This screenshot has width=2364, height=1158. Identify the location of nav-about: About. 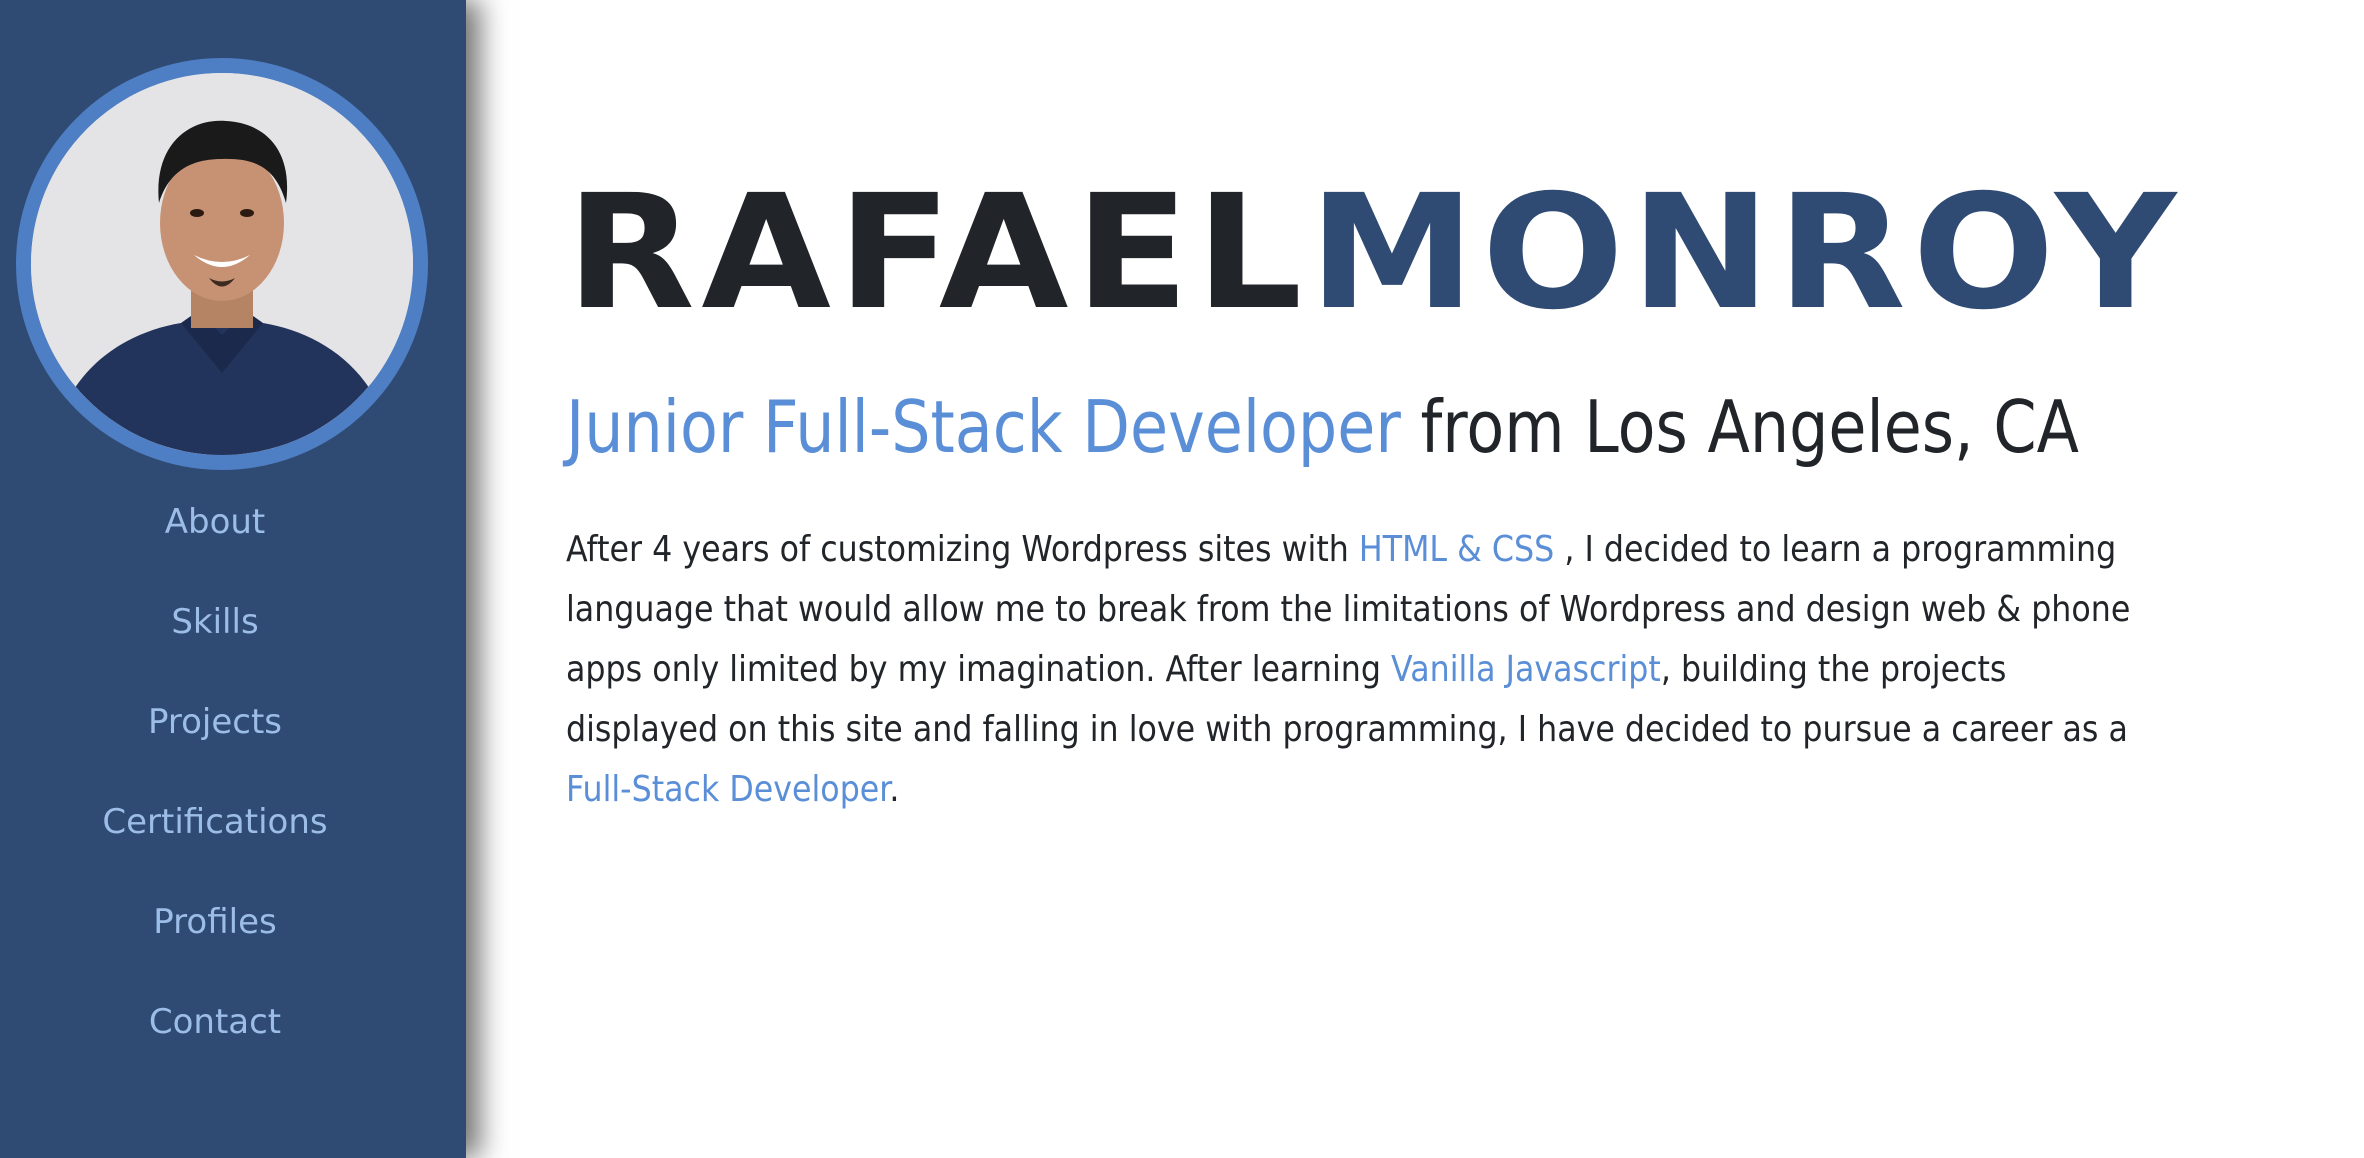
(215, 522).